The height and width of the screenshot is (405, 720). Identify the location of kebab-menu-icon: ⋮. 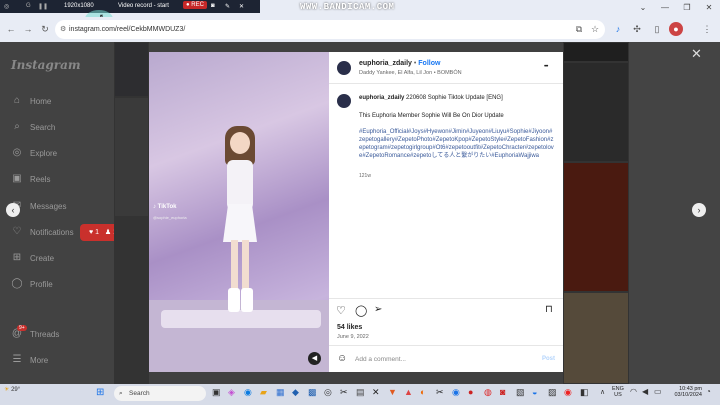
(707, 29).